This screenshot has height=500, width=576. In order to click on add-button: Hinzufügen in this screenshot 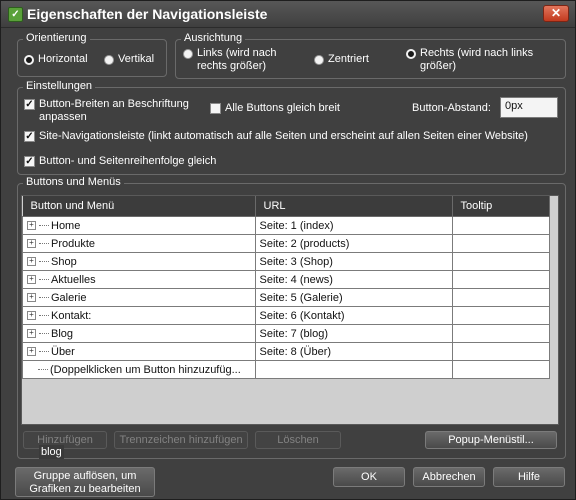, I will do `click(65, 440)`.